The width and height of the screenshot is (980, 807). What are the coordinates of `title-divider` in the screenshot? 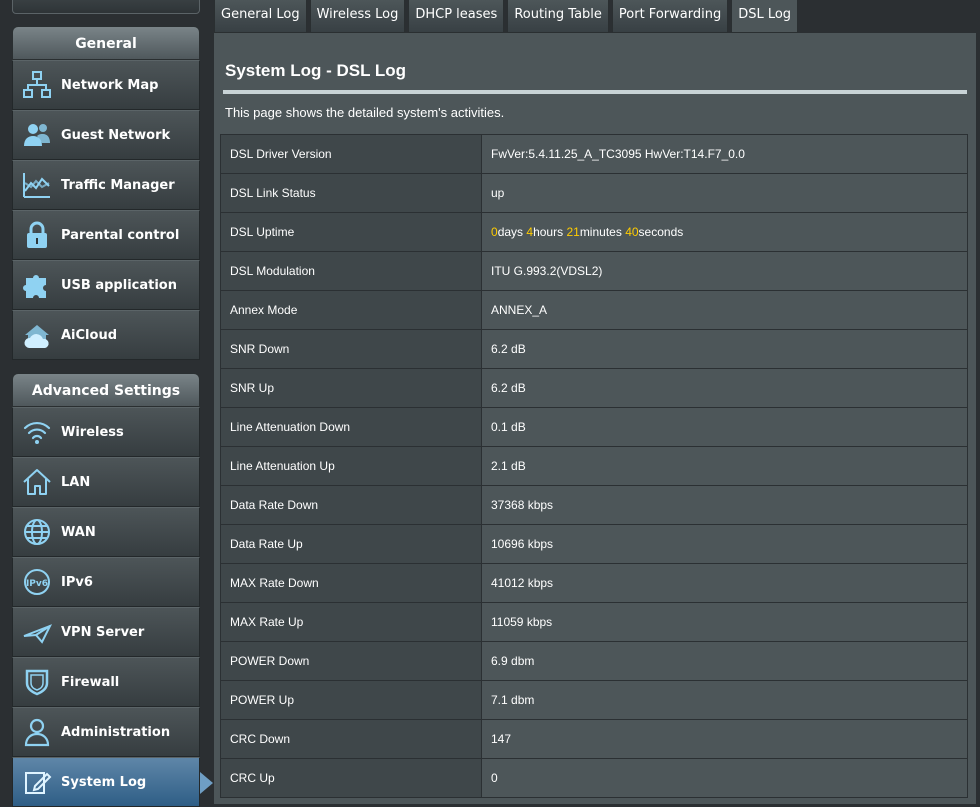 It's located at (595, 92).